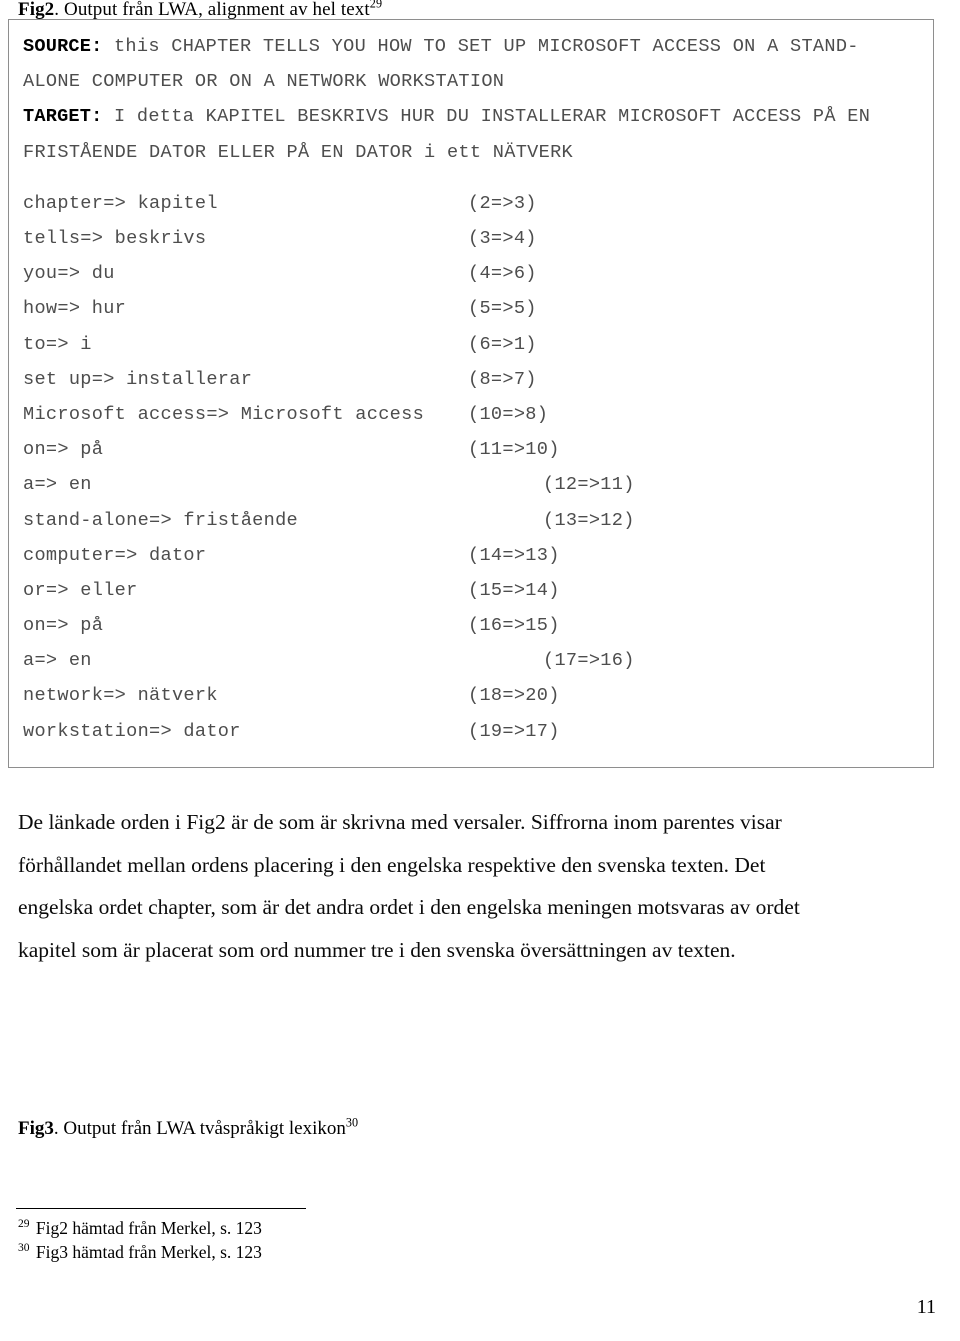 Image resolution: width=960 pixels, height=1341 pixels. Describe the element at coordinates (589, 520) in the screenshot. I see `alignment-pair-positions: (13=>12)` at that location.